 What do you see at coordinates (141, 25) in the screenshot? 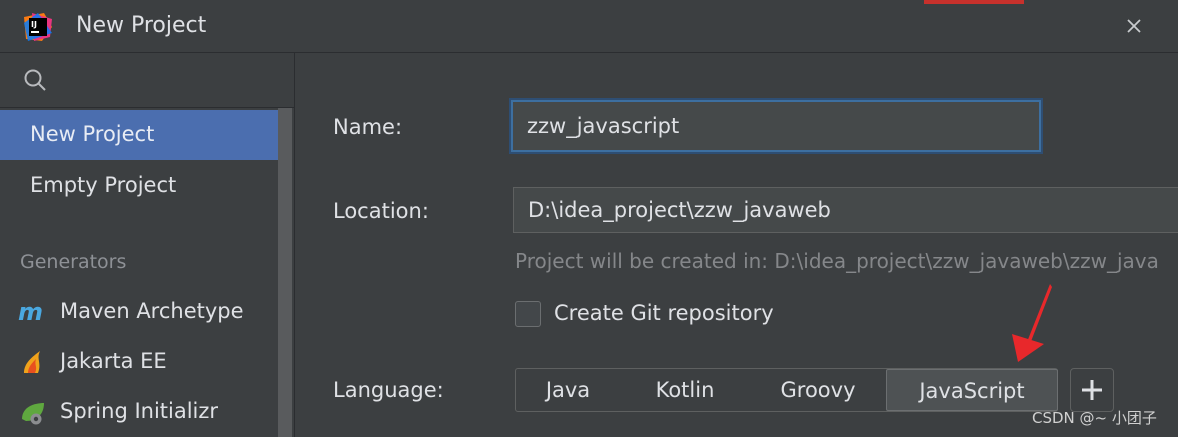
I see `window-title: New Project` at bounding box center [141, 25].